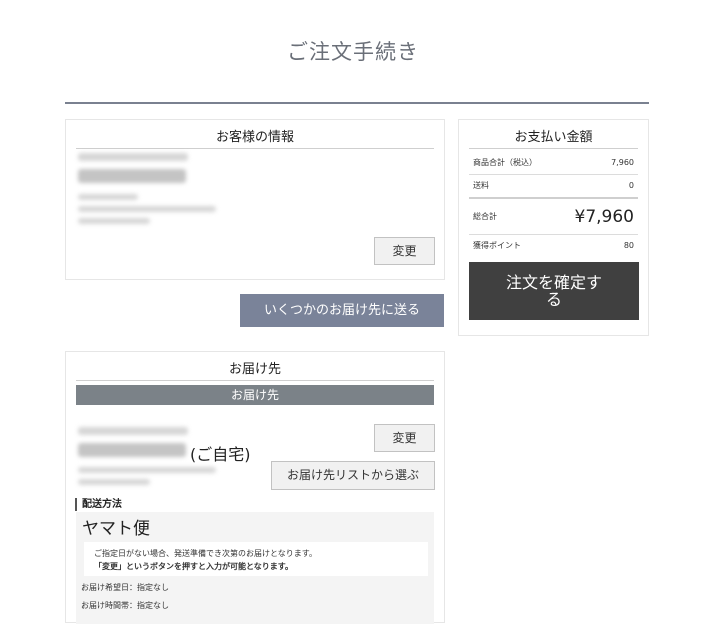 The image size is (706, 624). Describe the element at coordinates (193, 566) in the screenshot. I see `notice-line-2: 「変更」というボタンを押すと入力が可能となります。` at that location.